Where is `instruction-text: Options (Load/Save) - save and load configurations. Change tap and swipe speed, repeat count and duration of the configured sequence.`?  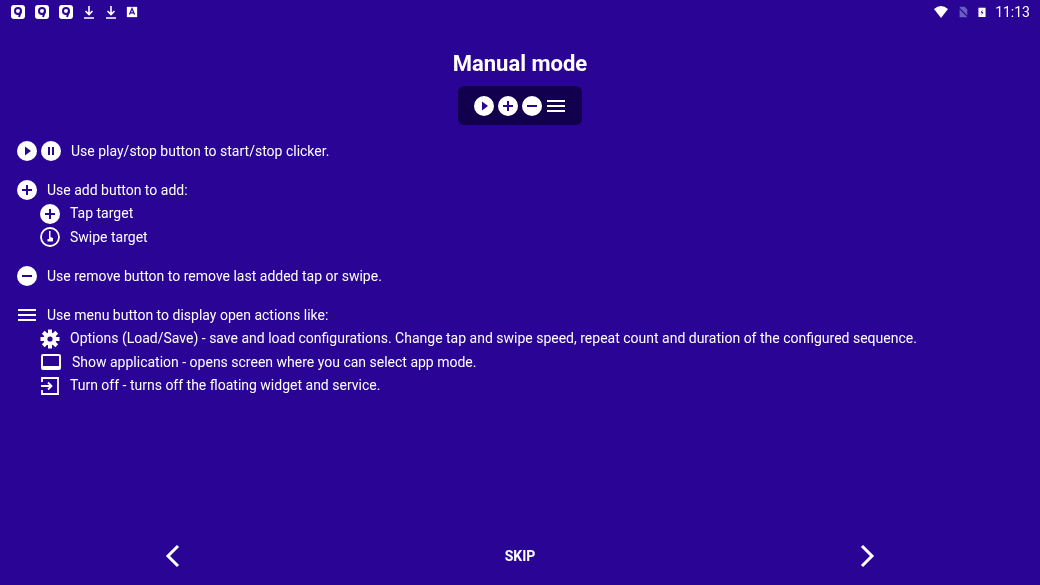 instruction-text: Options (Load/Save) - save and load configurations. Change tap and swipe speed, repeat count and duration of the configured sequence. is located at coordinates (493, 339).